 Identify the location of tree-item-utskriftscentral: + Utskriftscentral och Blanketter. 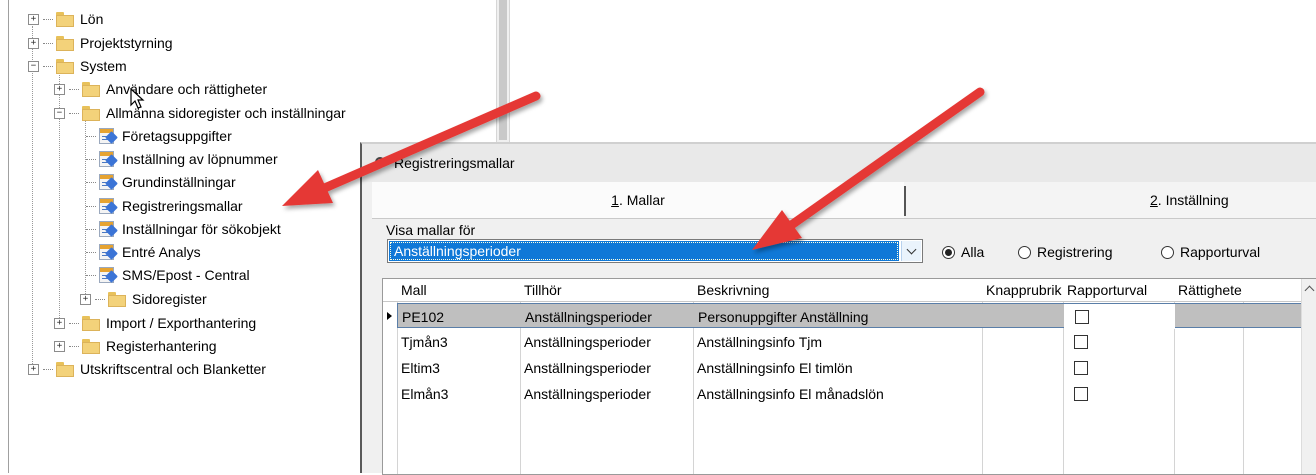
(147, 369).